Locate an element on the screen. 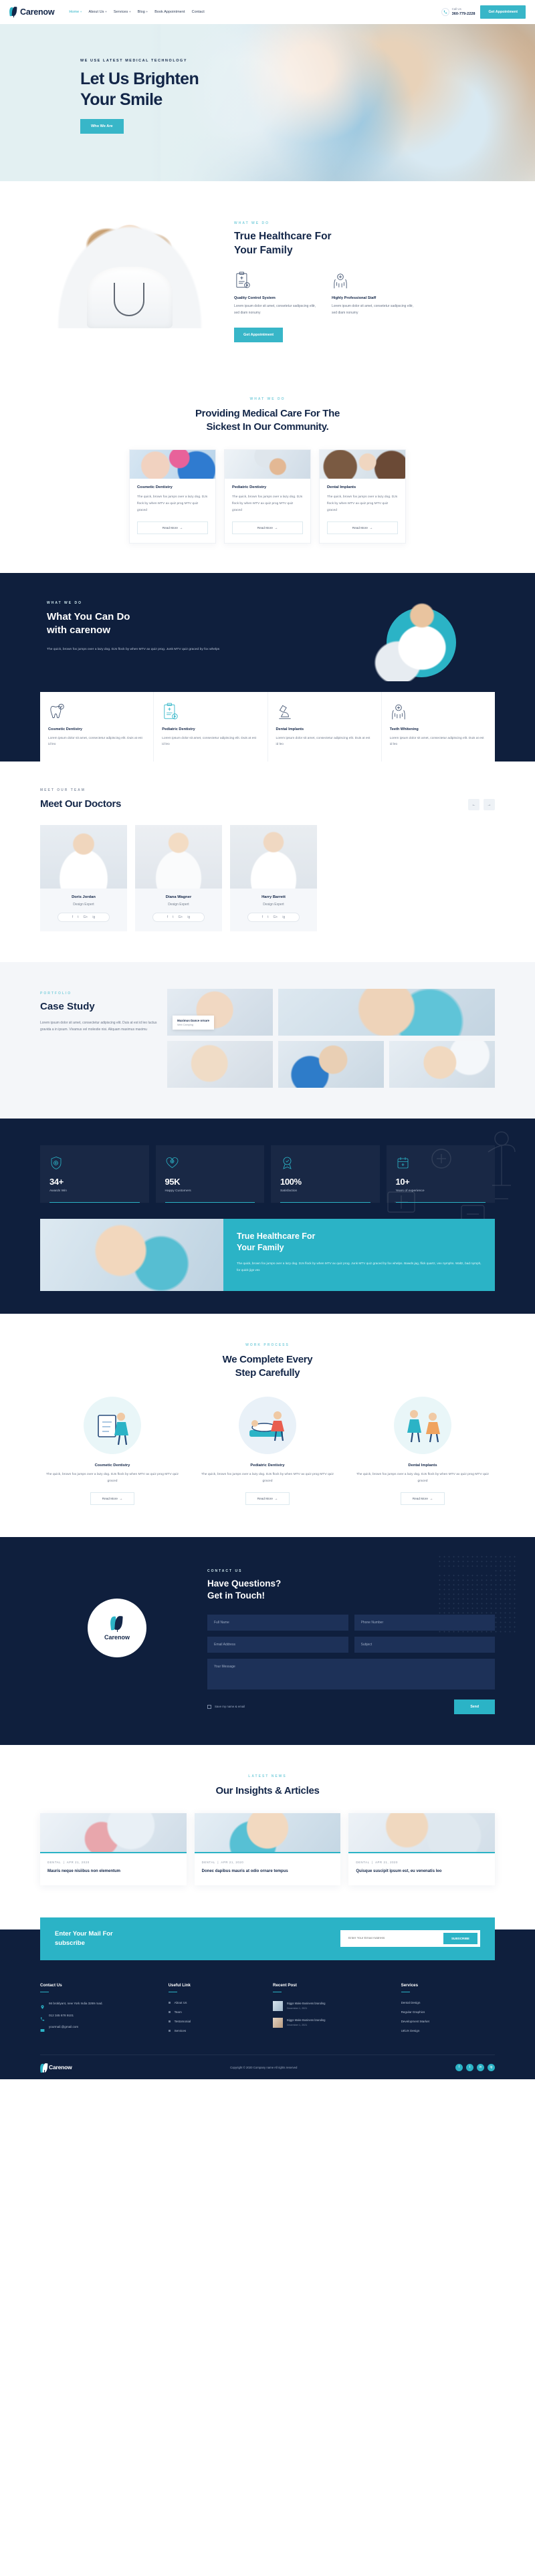 Image resolution: width=535 pixels, height=2576 pixels. hands-care-icon is located at coordinates (398, 712).